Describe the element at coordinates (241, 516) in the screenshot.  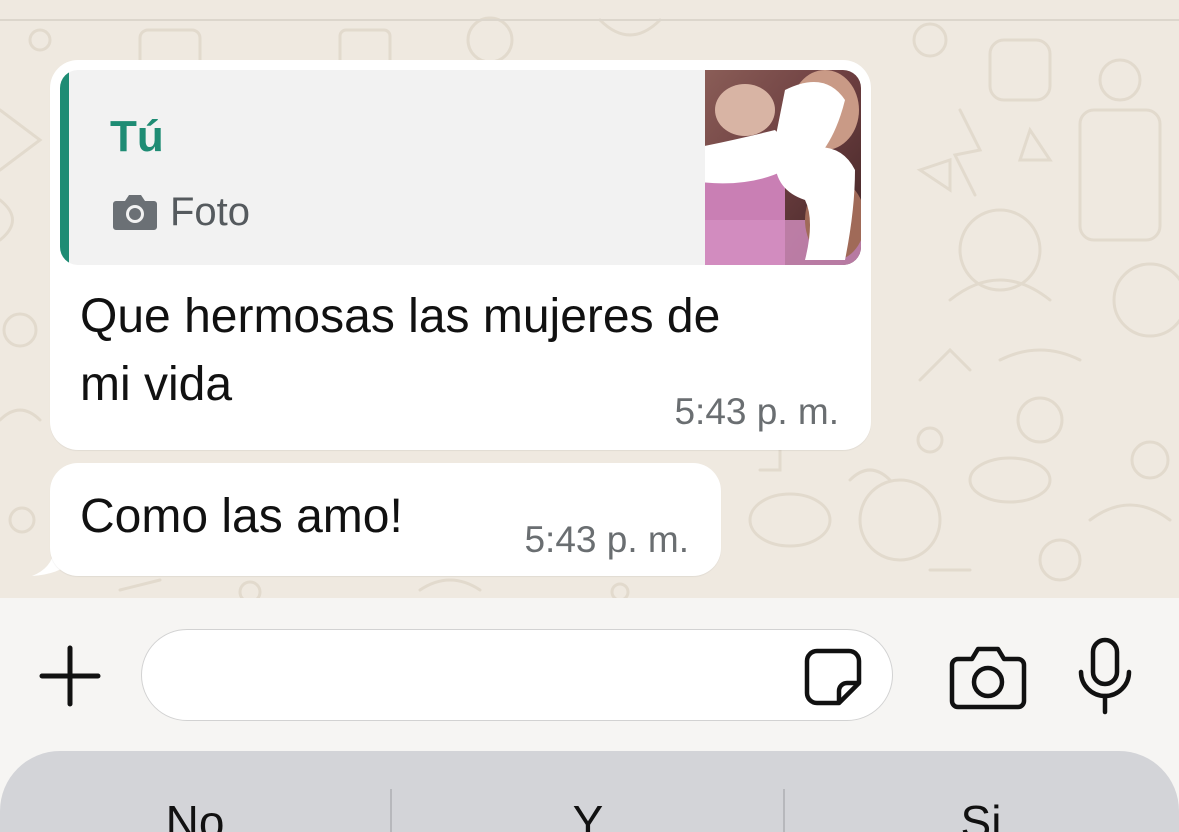
I see `message-text: Como las amo!` at that location.